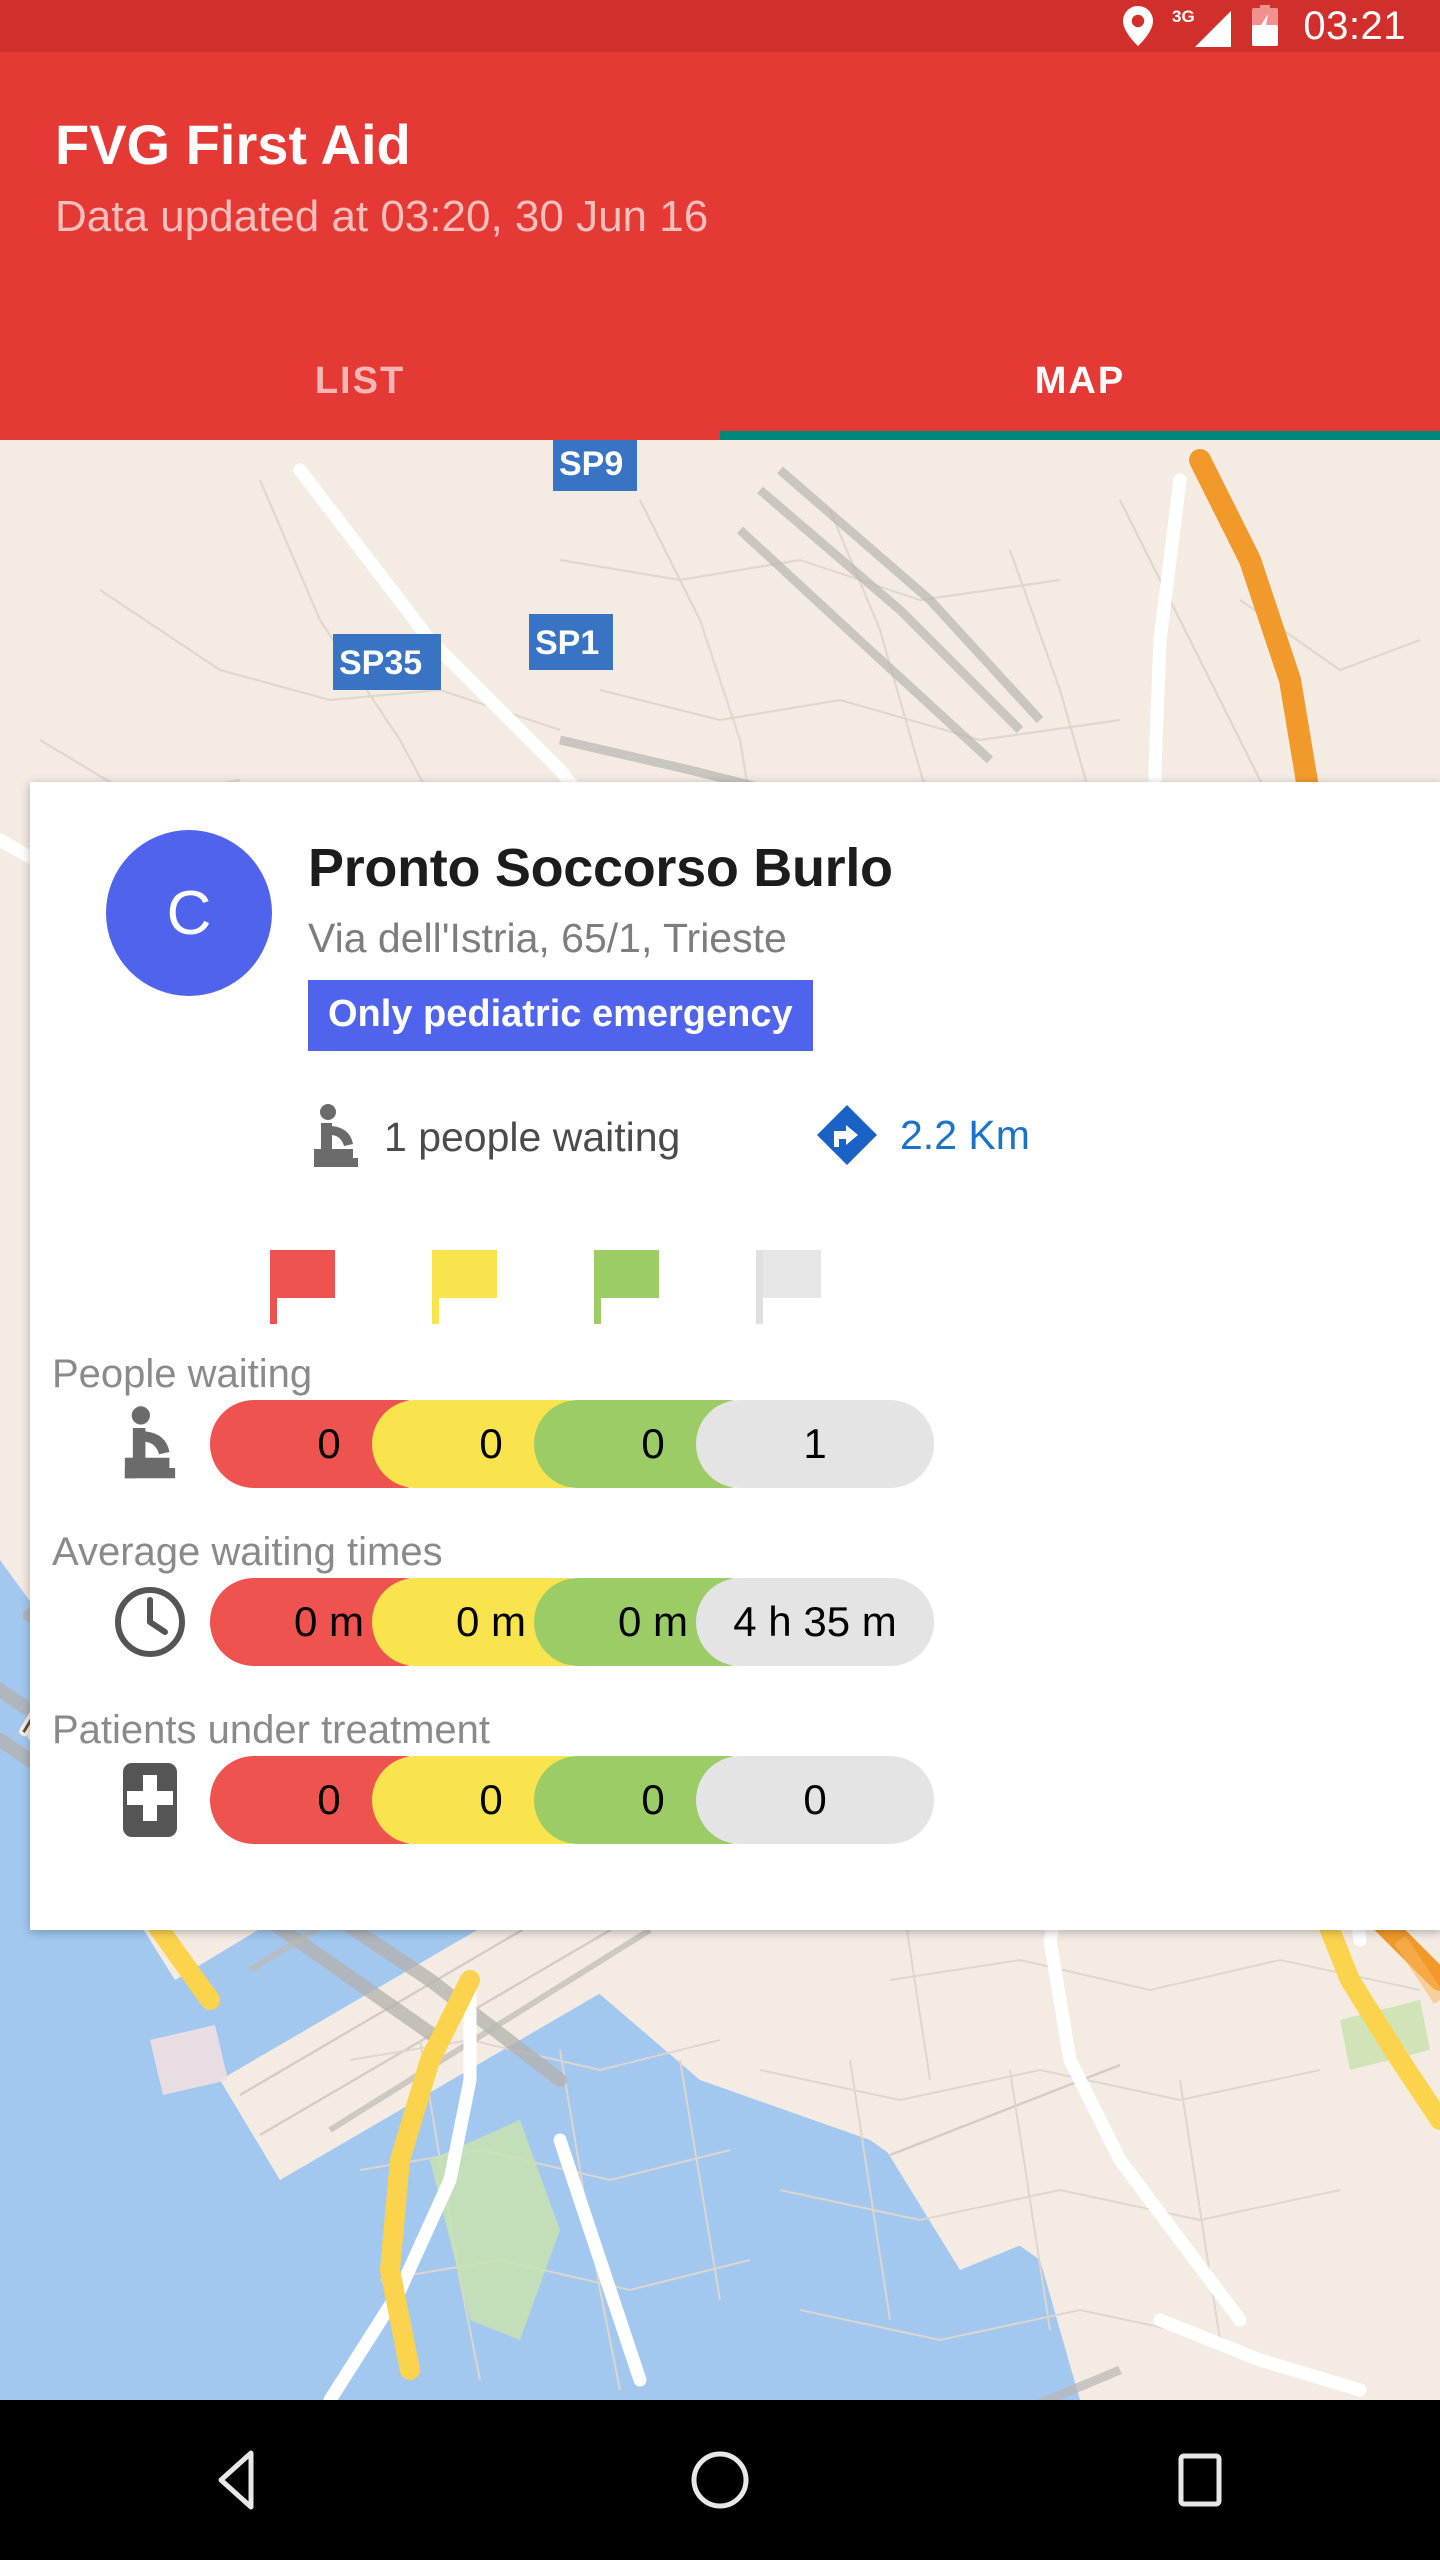 Image resolution: width=1440 pixels, height=2560 pixels. Describe the element at coordinates (271, 1730) in the screenshot. I see `row-label: Patients under treatment` at that location.